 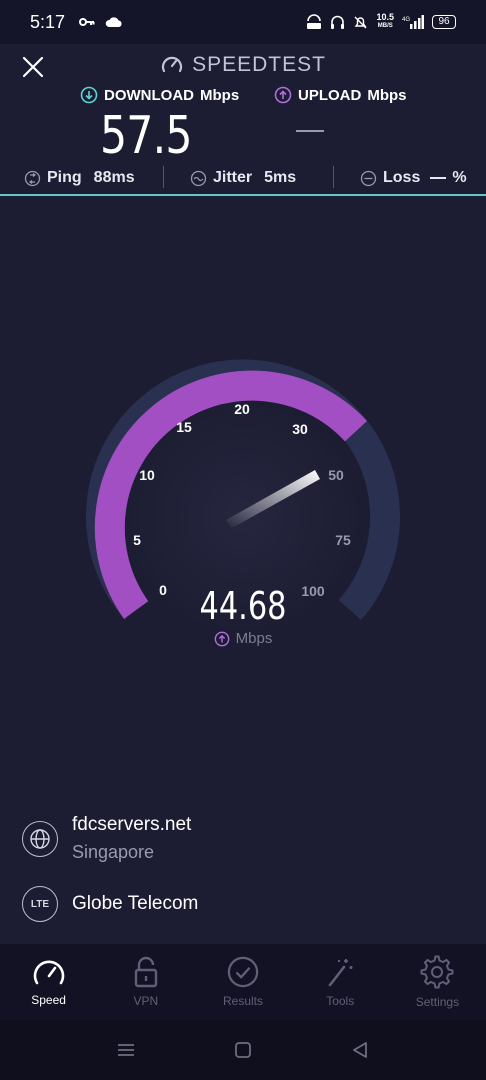 I want to click on speed-unit: Mbps, so click(x=243, y=638).